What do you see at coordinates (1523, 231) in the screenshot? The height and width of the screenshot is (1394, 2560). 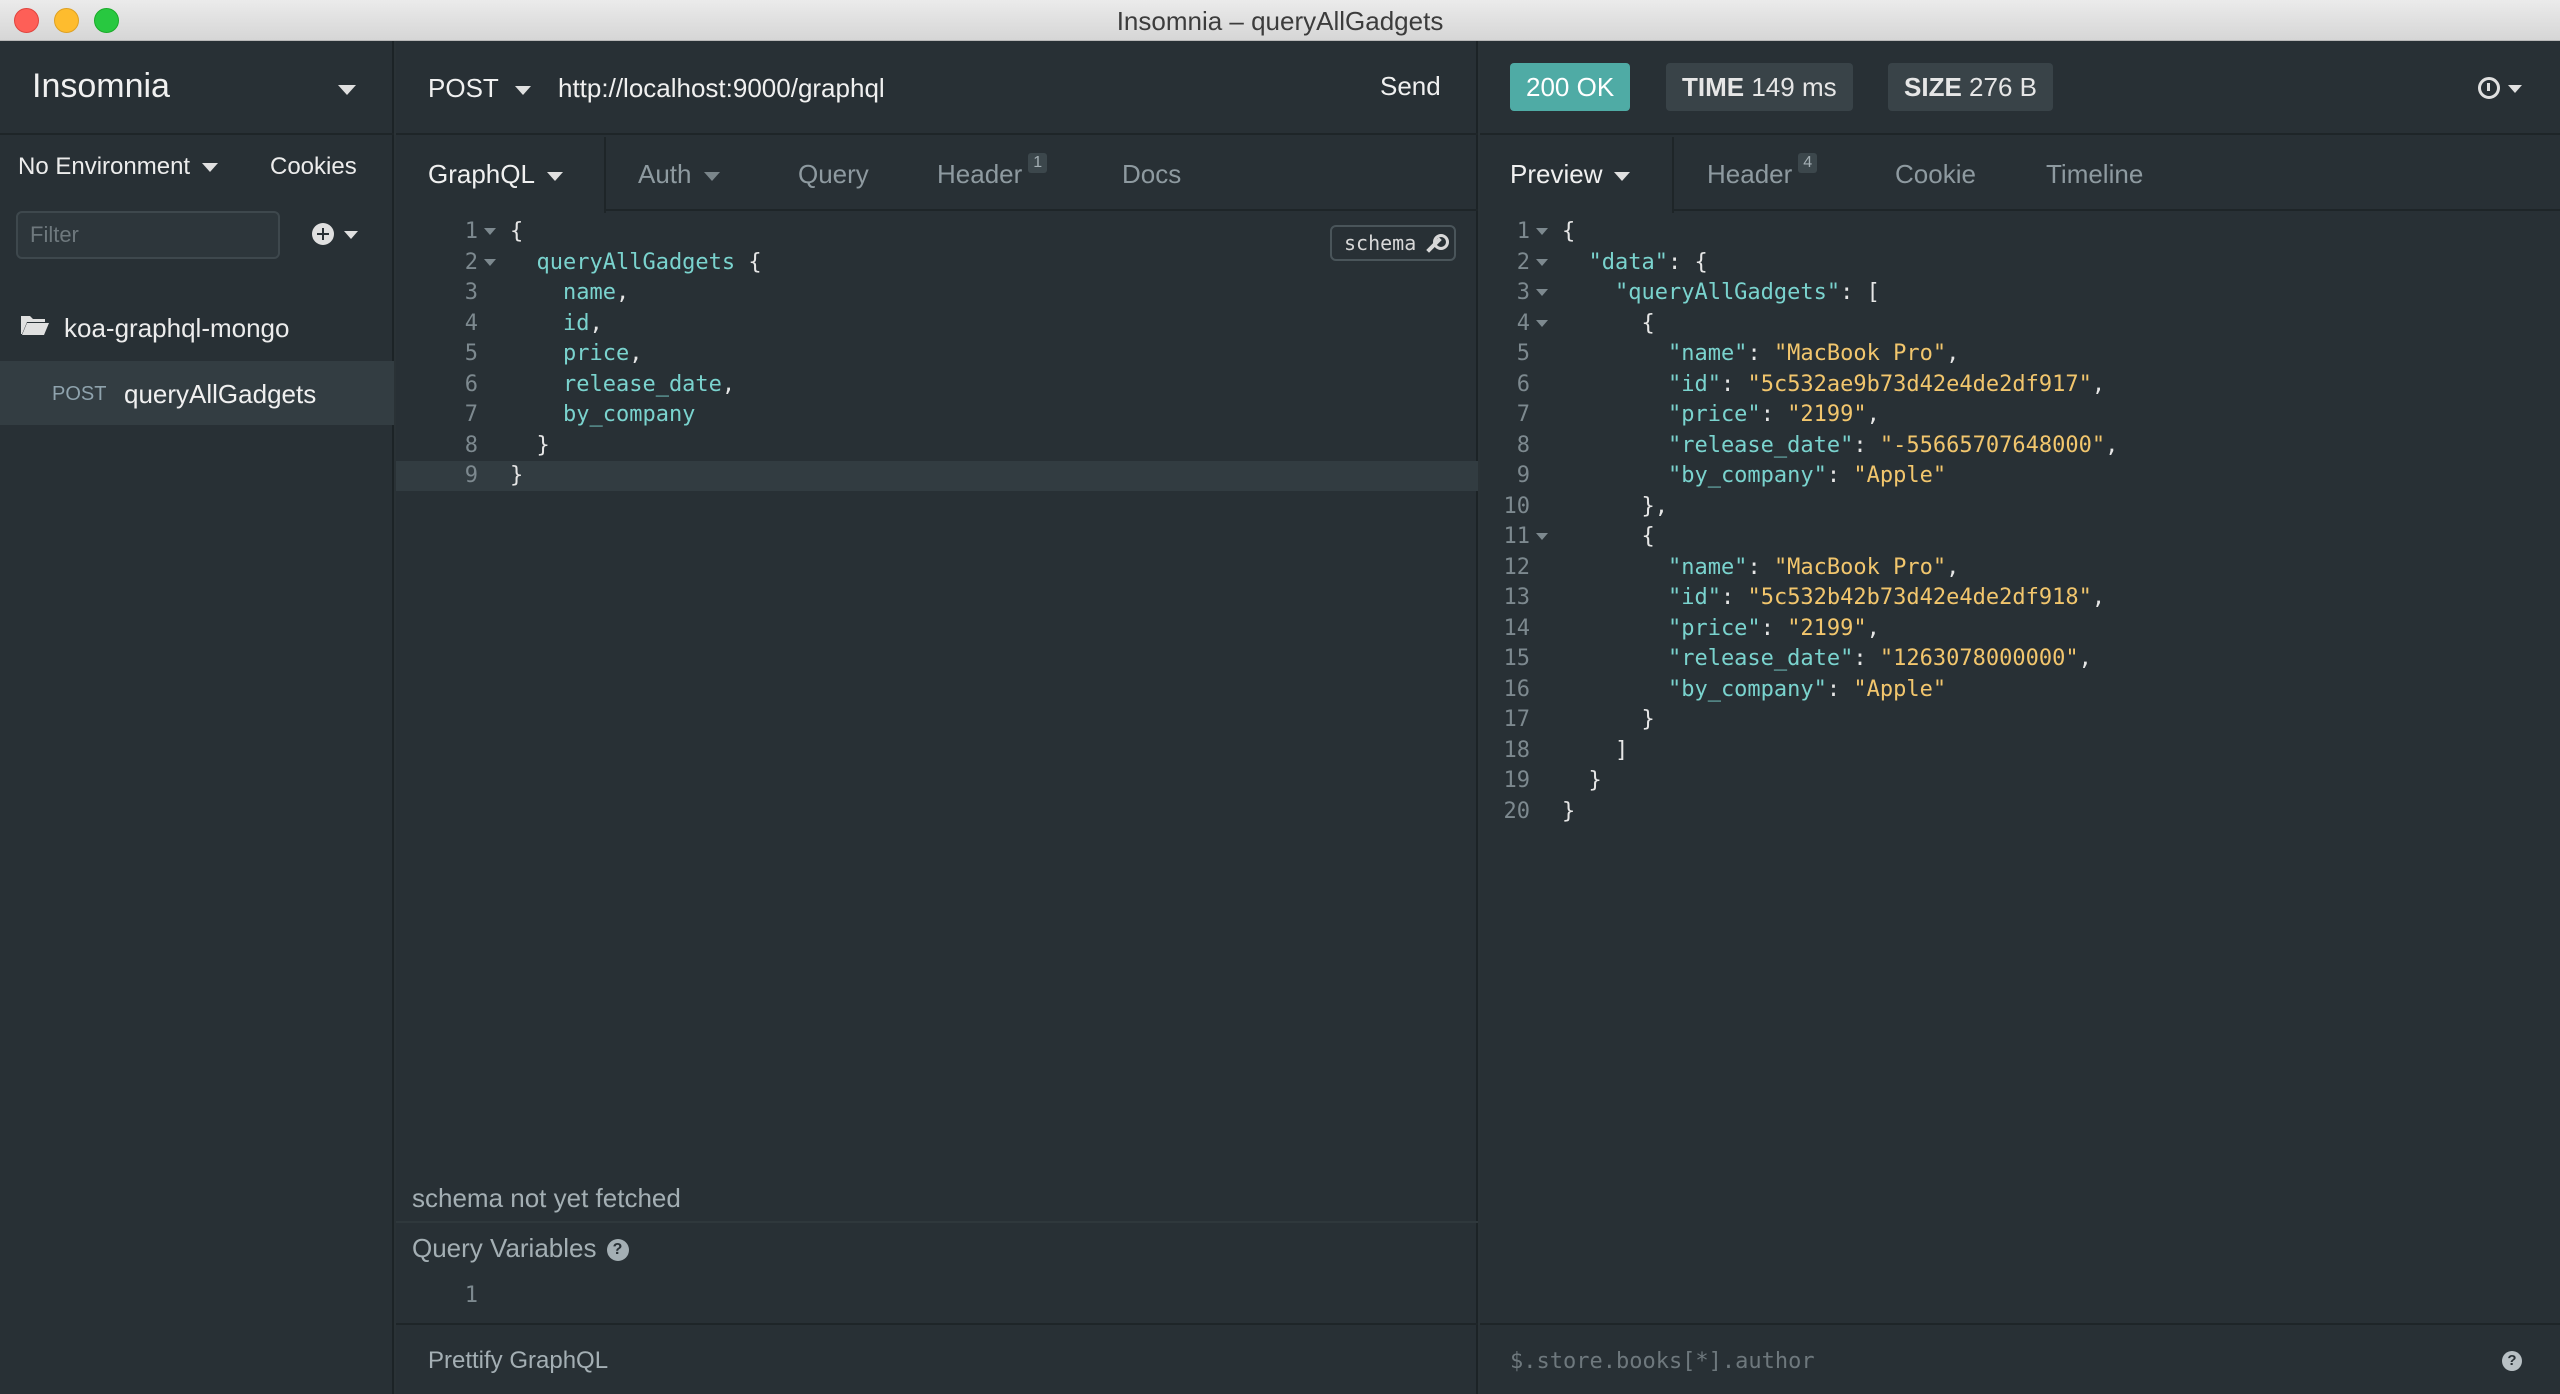 I see `line-number: 1` at bounding box center [1523, 231].